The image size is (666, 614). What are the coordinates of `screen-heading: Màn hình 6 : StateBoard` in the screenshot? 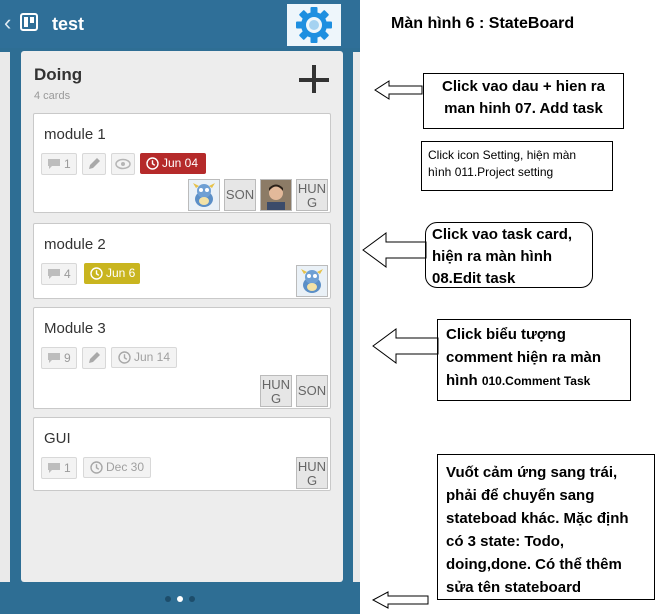 It's located at (483, 23).